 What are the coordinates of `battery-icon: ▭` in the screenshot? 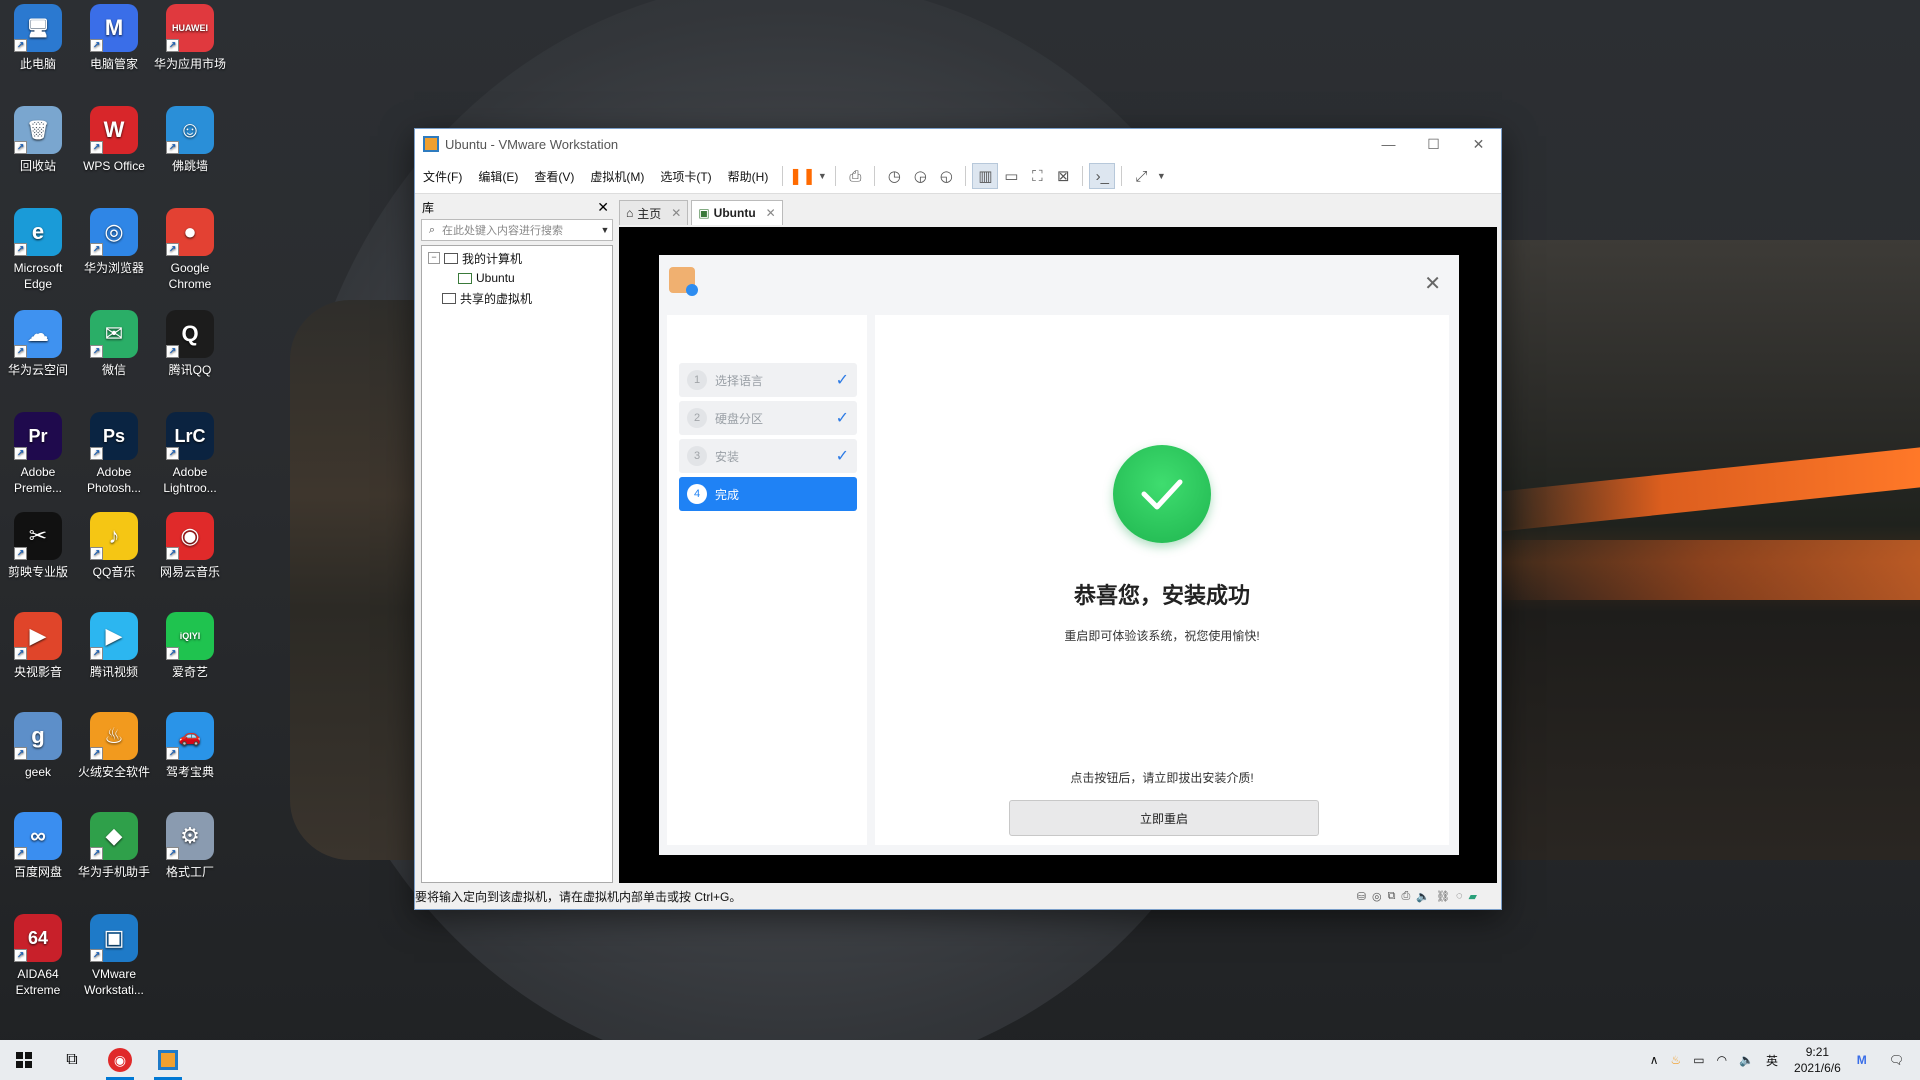 It's located at (1698, 1060).